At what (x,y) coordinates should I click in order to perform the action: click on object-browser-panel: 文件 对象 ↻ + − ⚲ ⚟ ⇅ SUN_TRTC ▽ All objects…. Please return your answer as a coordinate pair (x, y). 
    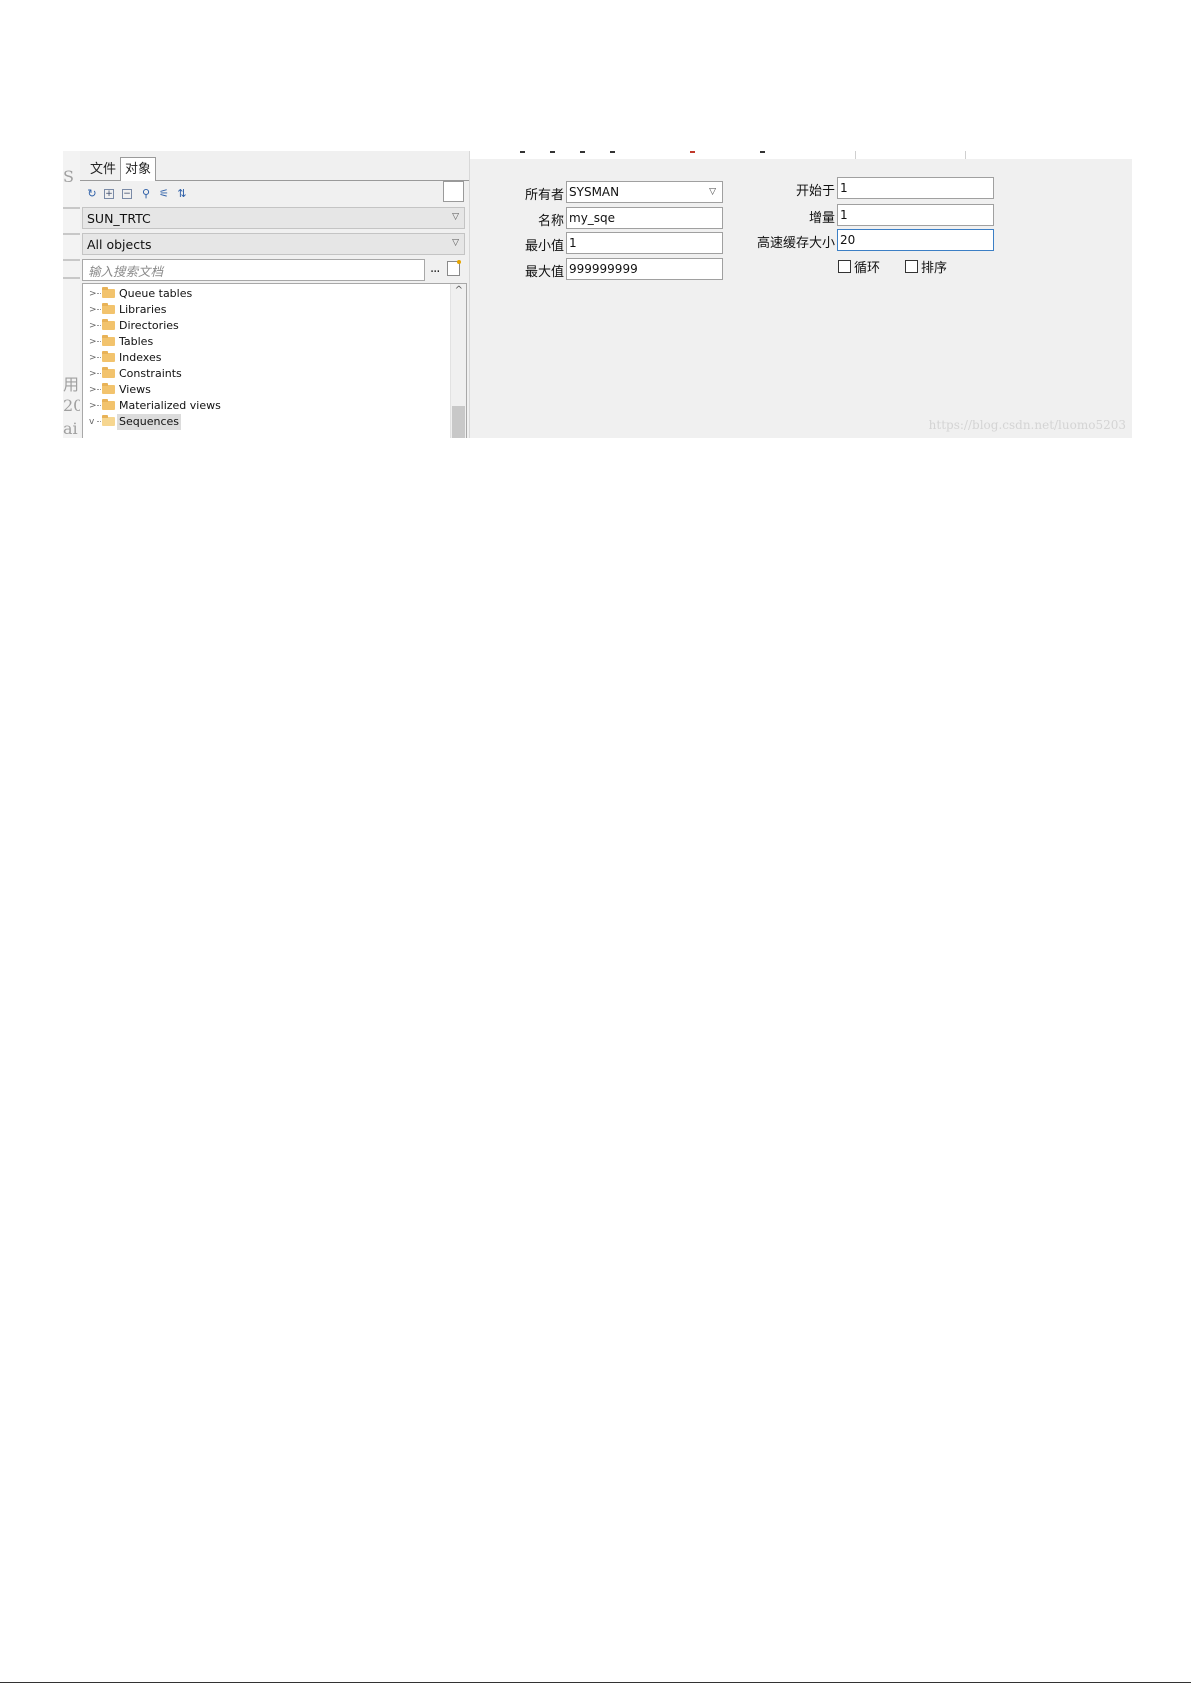
    Looking at the image, I should click on (275, 294).